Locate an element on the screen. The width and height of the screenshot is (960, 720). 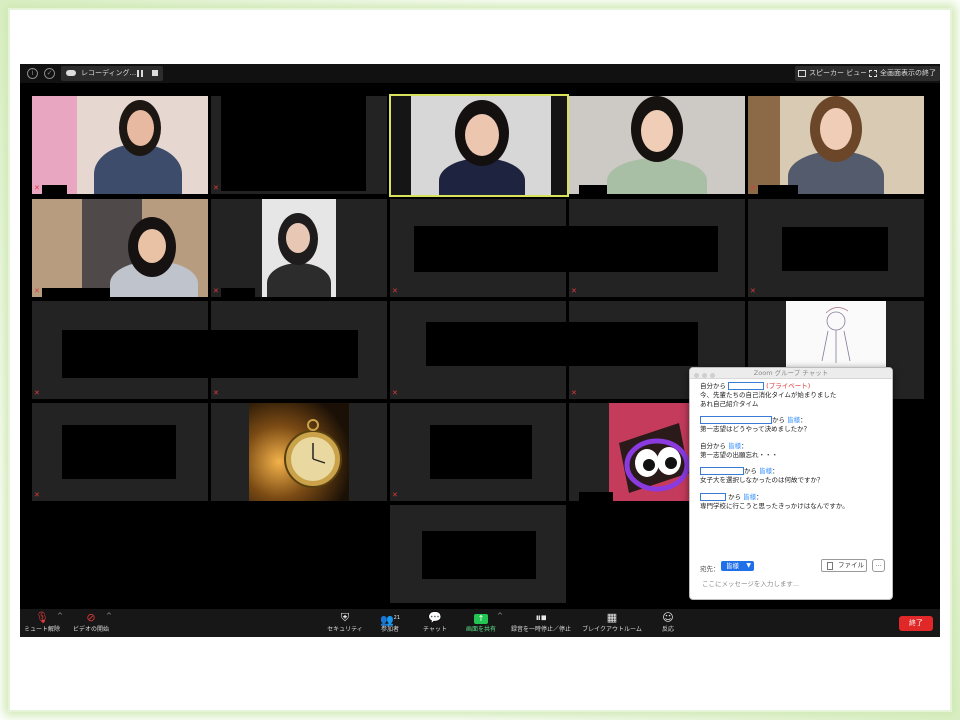
exit-fullscreen-label: 全画面表示の終了 is located at coordinates (908, 73).